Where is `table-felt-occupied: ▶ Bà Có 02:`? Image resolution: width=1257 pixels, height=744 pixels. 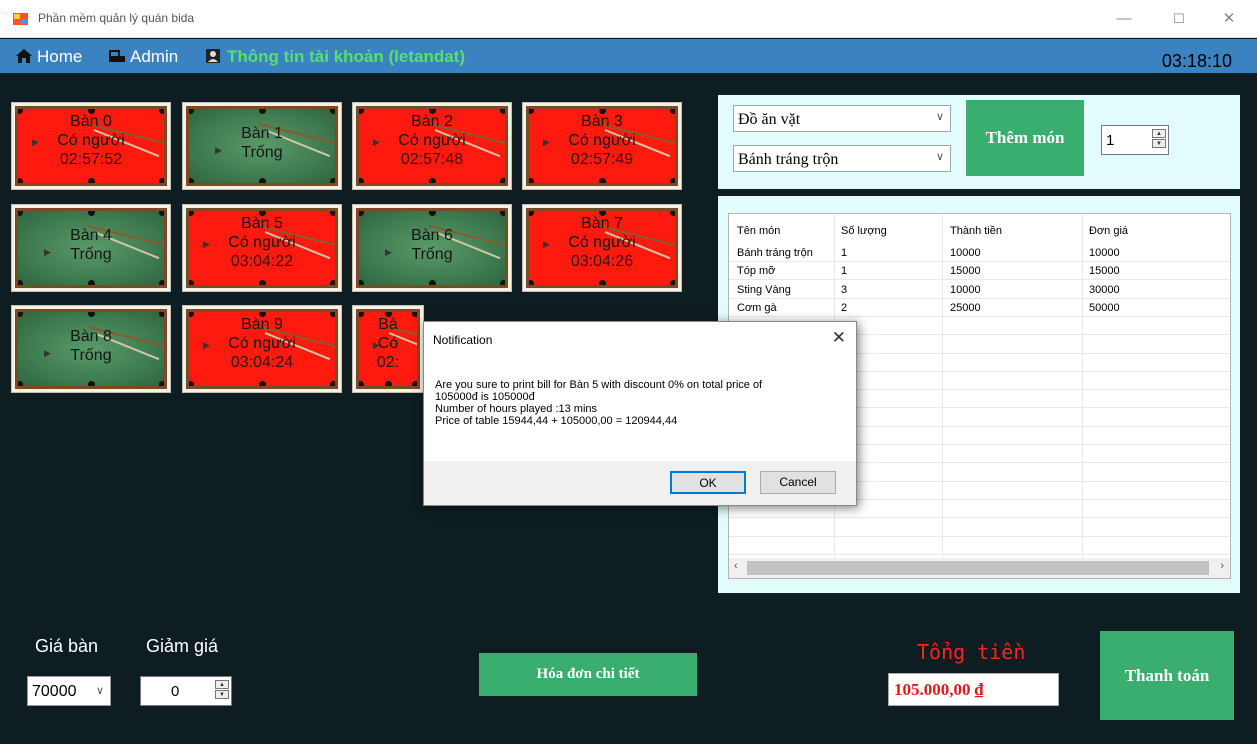
table-felt-occupied: ▶ Bà Có 02: is located at coordinates (388, 349).